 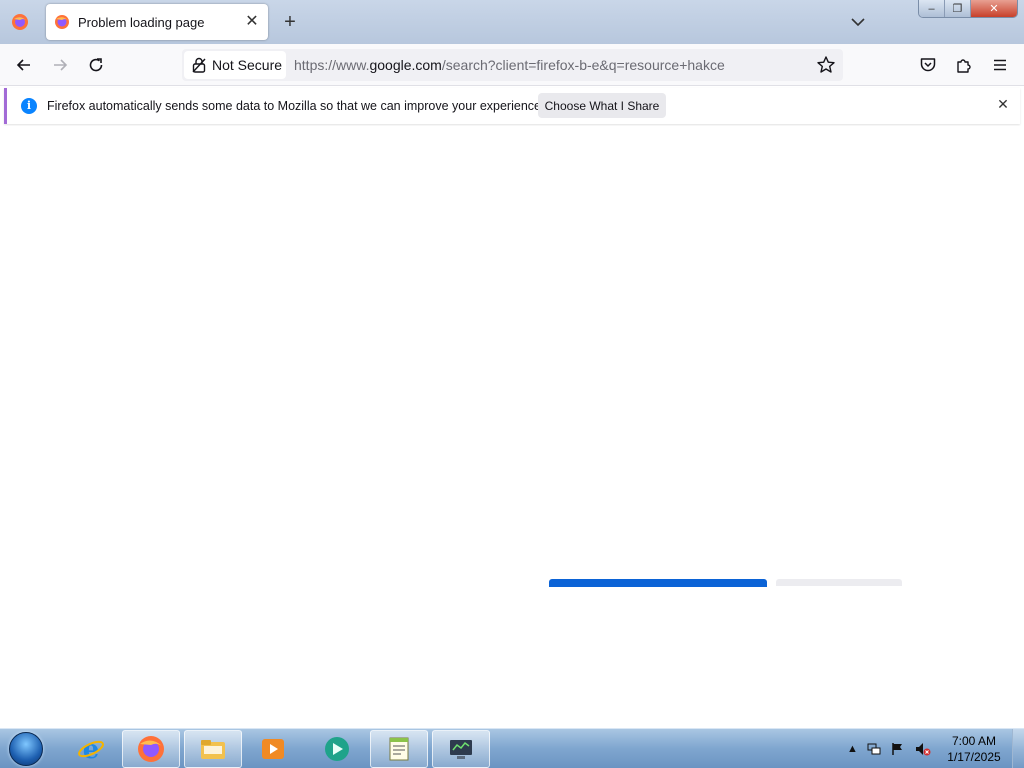 I want to click on primary-button-partial, so click(x=658, y=583).